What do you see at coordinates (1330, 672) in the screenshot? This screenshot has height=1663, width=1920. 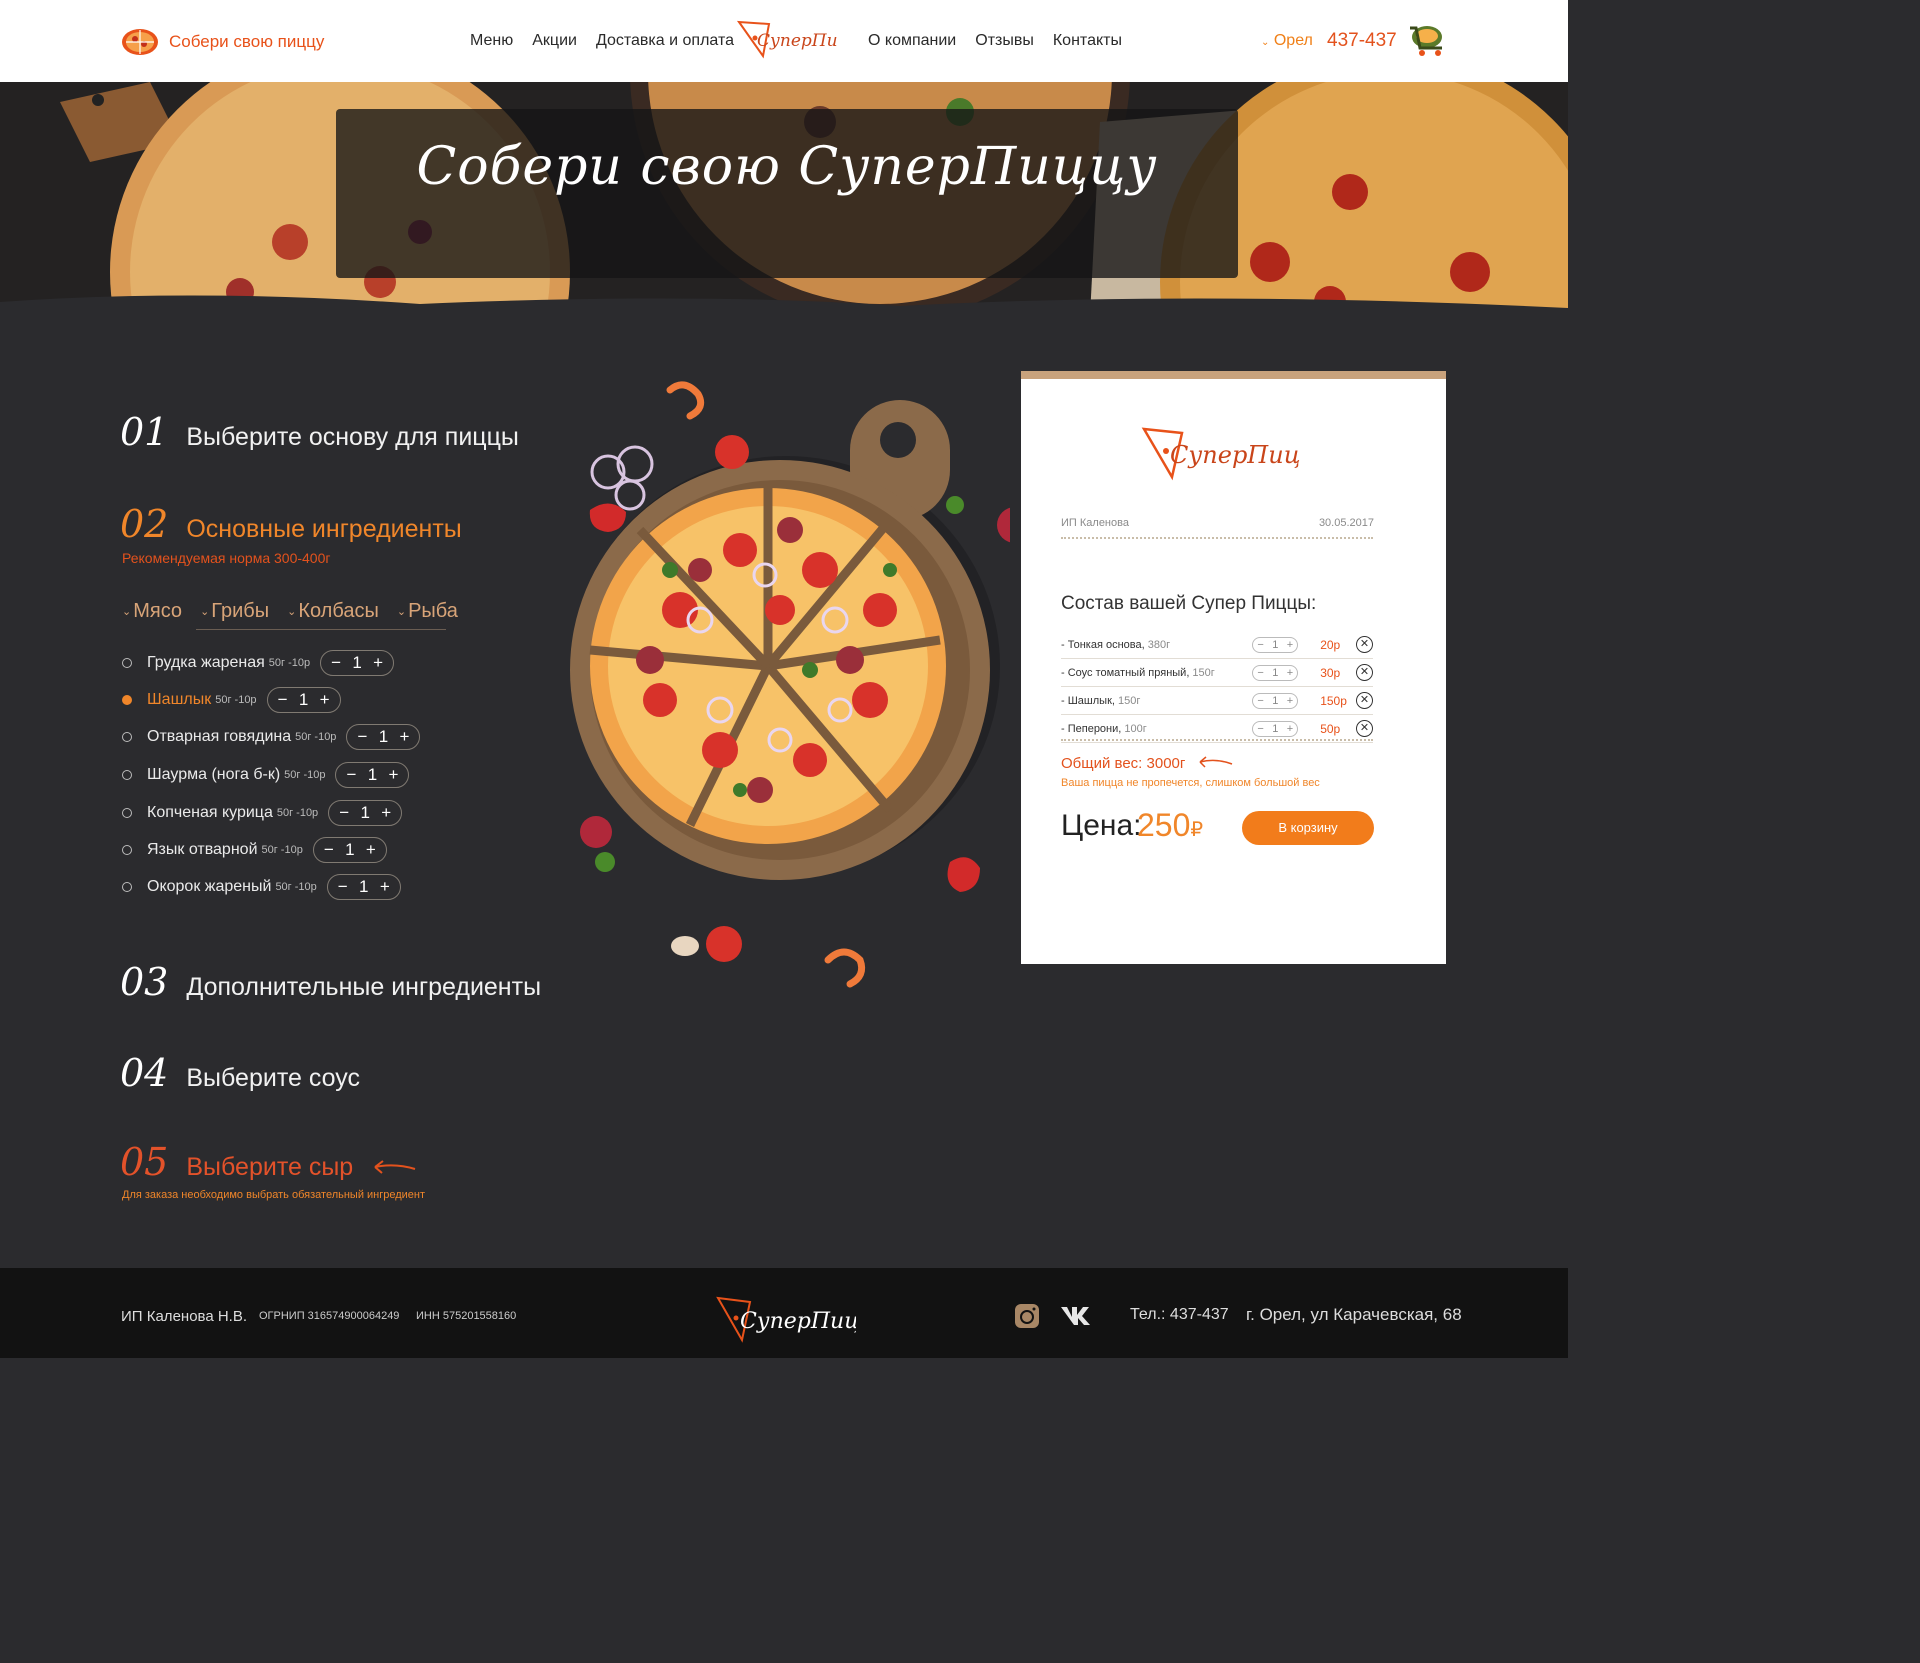 I see `receipt-item-price: 30р` at bounding box center [1330, 672].